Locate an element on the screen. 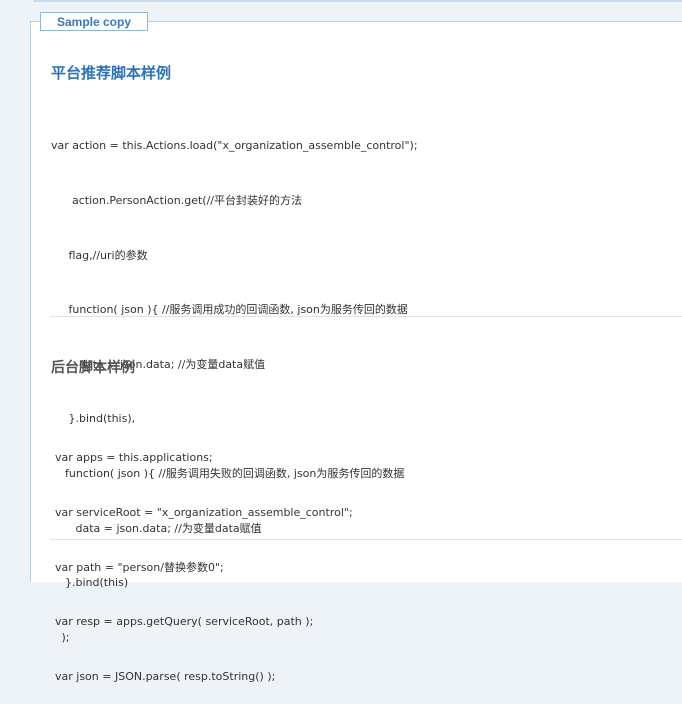 Image resolution: width=682 pixels, height=704 pixels. back-script-title: 后台脚本样例 is located at coordinates (93, 368).